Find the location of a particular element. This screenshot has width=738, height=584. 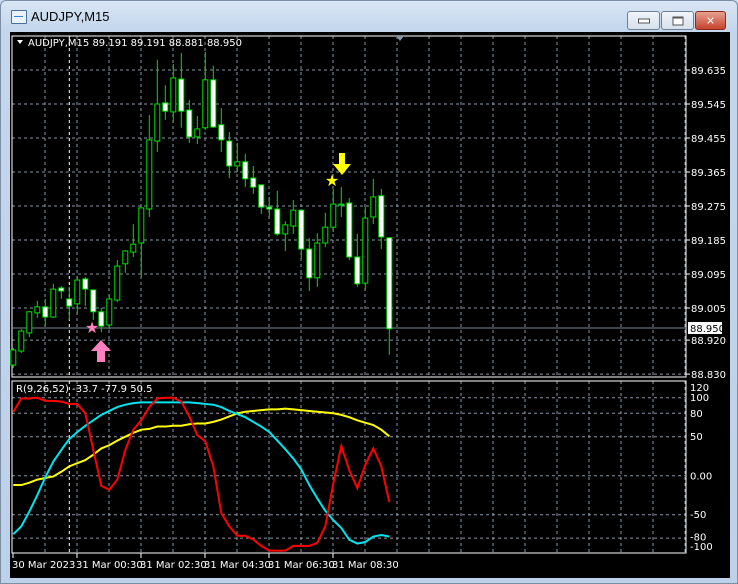

indicator-axis-label: 0.00 is located at coordinates (701, 477).